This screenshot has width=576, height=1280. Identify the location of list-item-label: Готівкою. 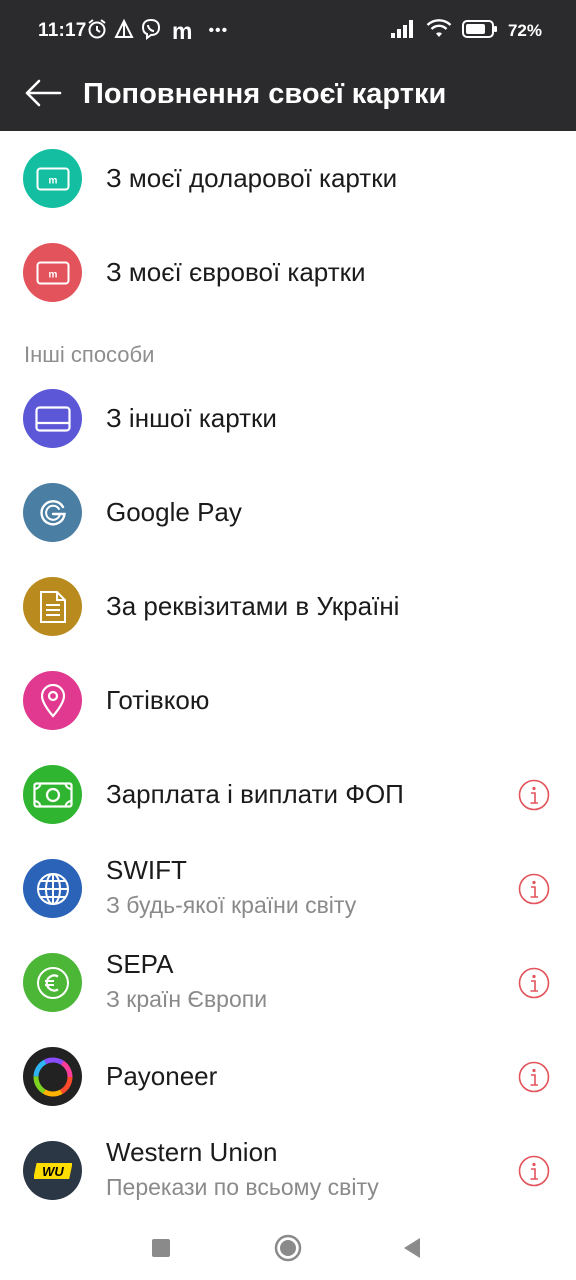
(158, 700).